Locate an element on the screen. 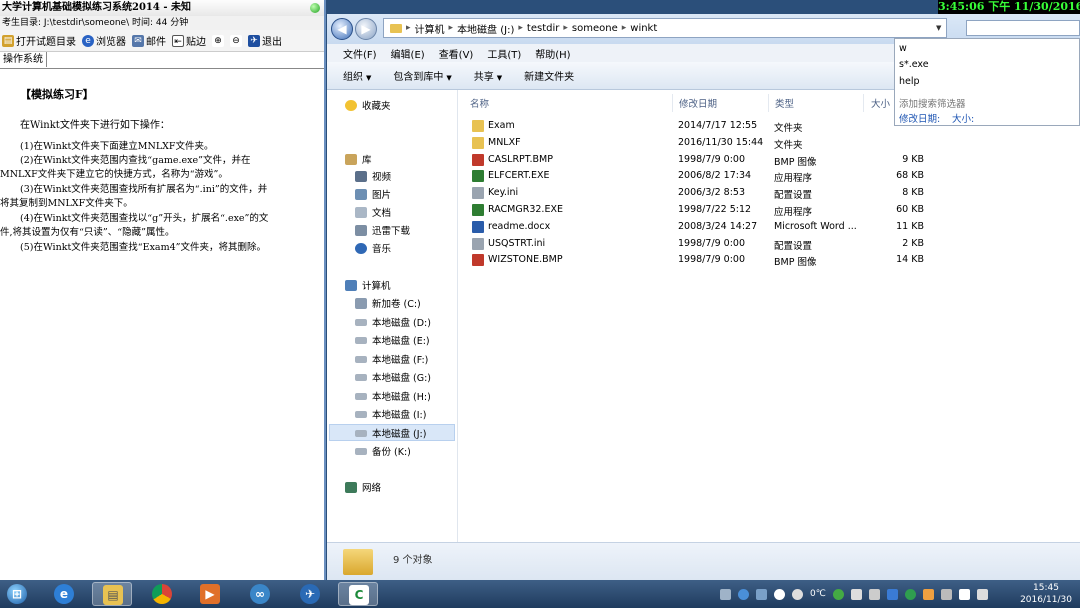 This screenshot has width=1080, height=608. taskbar-media-player: ▶ is located at coordinates (210, 594).